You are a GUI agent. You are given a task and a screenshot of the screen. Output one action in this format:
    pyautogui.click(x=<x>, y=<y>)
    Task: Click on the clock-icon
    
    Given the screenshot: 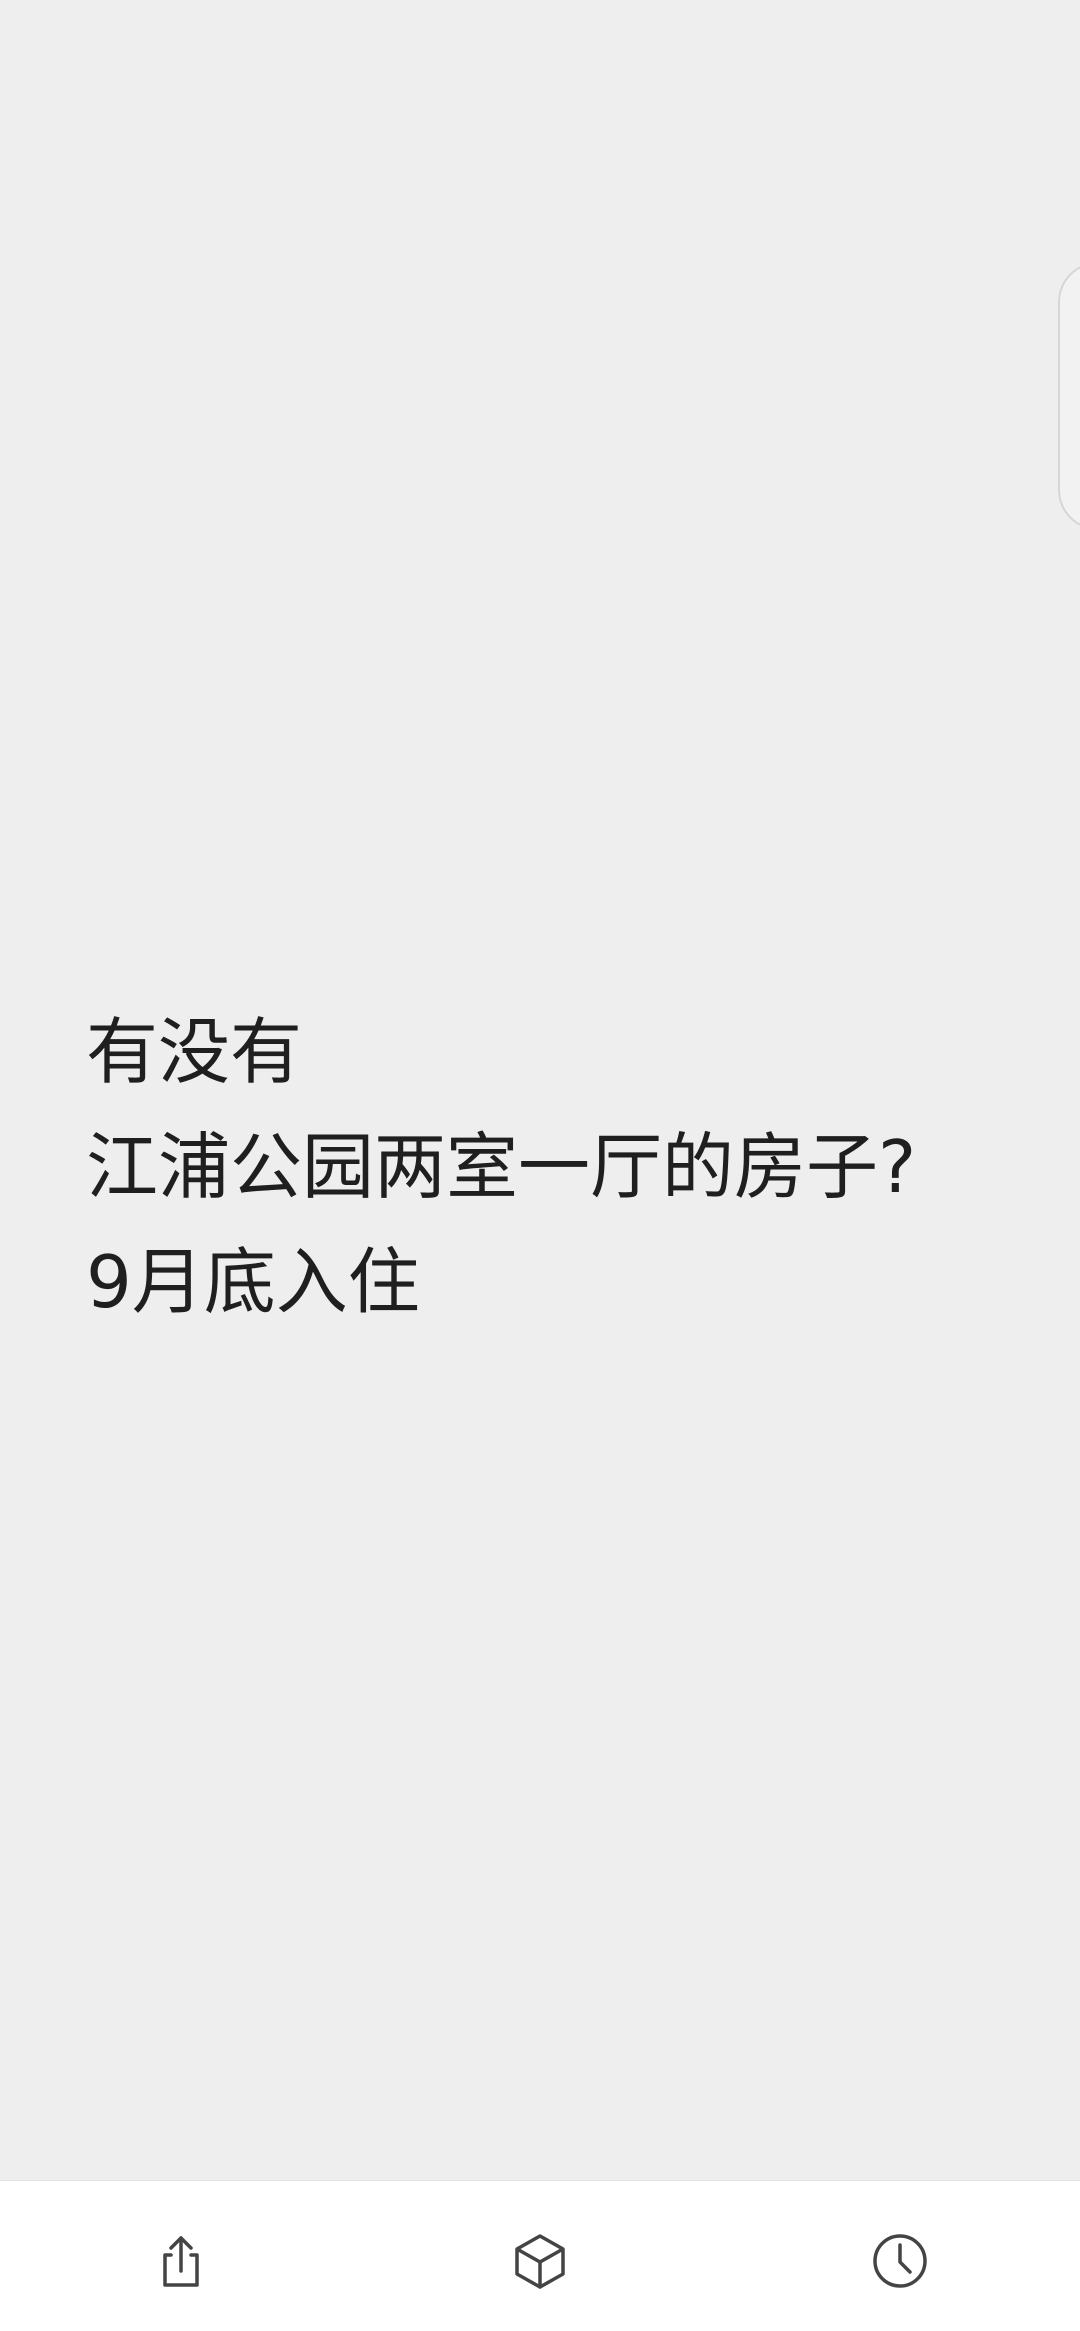 What is the action you would take?
    pyautogui.click(x=900, y=2261)
    